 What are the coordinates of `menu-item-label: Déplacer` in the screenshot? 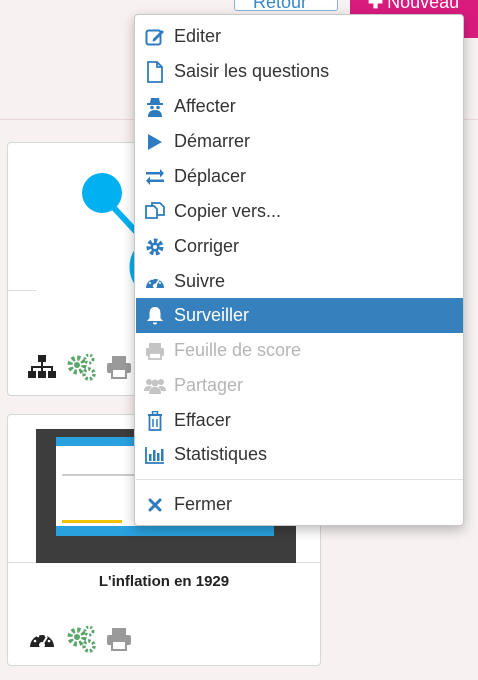 It's located at (210, 176).